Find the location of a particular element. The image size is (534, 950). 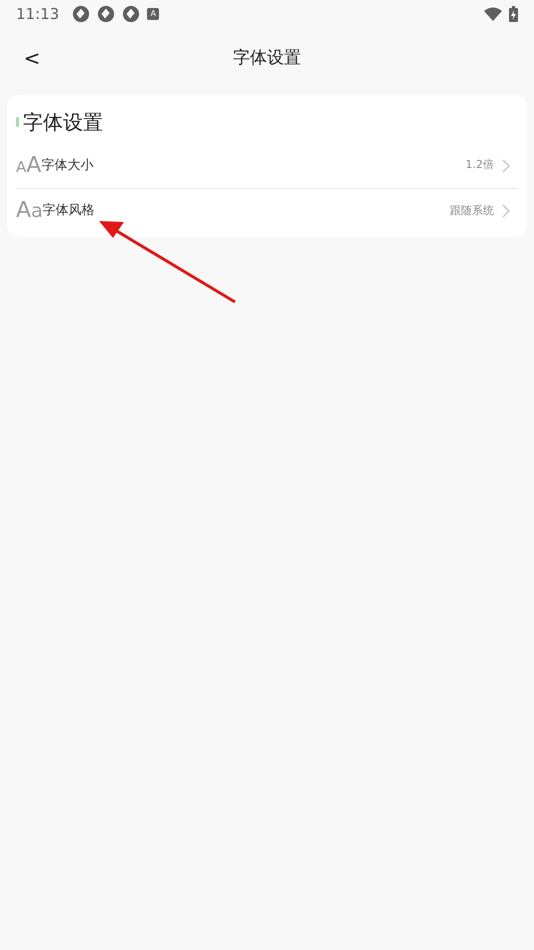

row-label: 字体大小 is located at coordinates (67, 165).